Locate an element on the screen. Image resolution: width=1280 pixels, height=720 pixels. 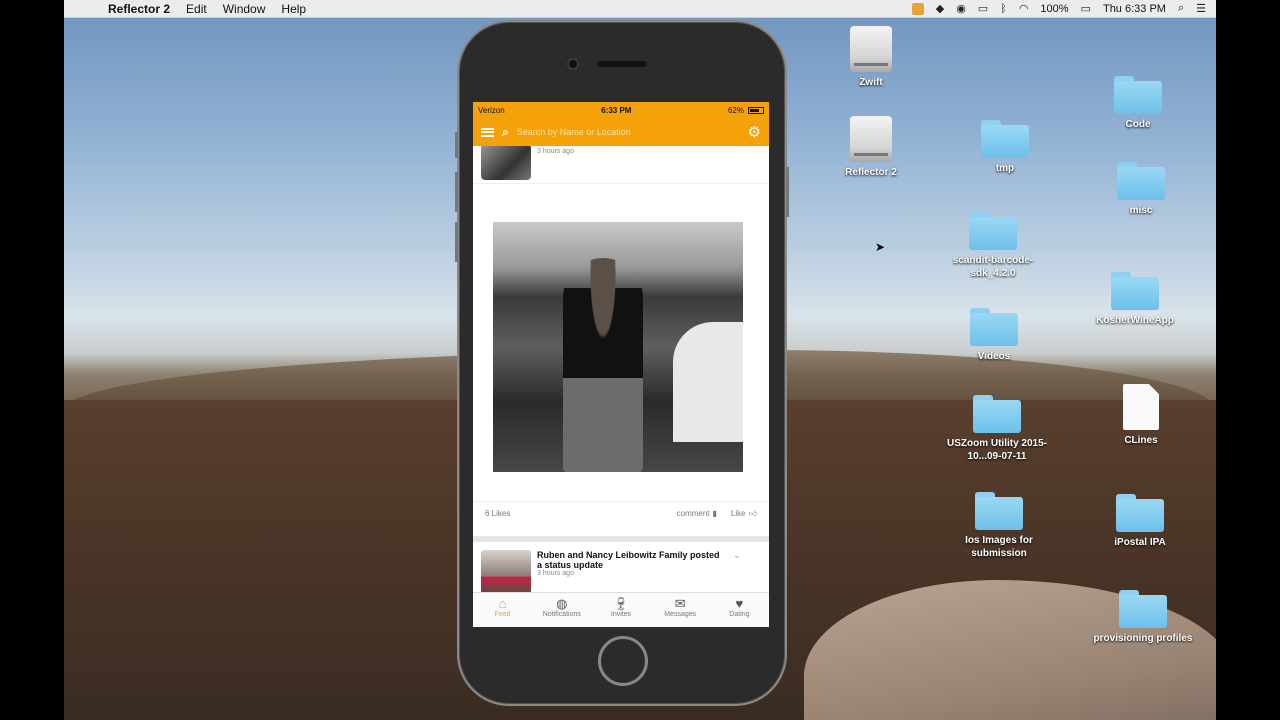
desktop-icon-scandit: scandit-barcode-sdk_4.2.0 is located at coordinates (993, 246).